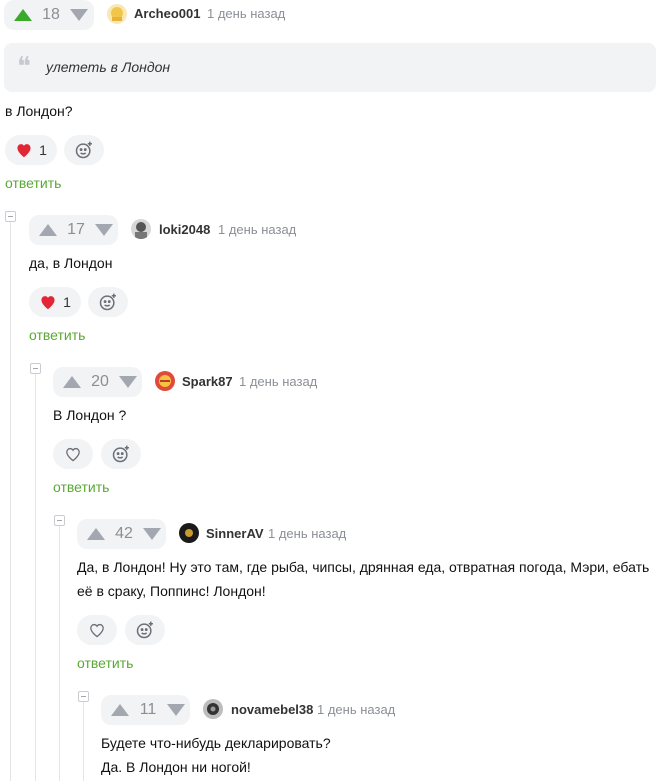  What do you see at coordinates (90, 415) in the screenshot?
I see `comment-text: В Лондон ?` at bounding box center [90, 415].